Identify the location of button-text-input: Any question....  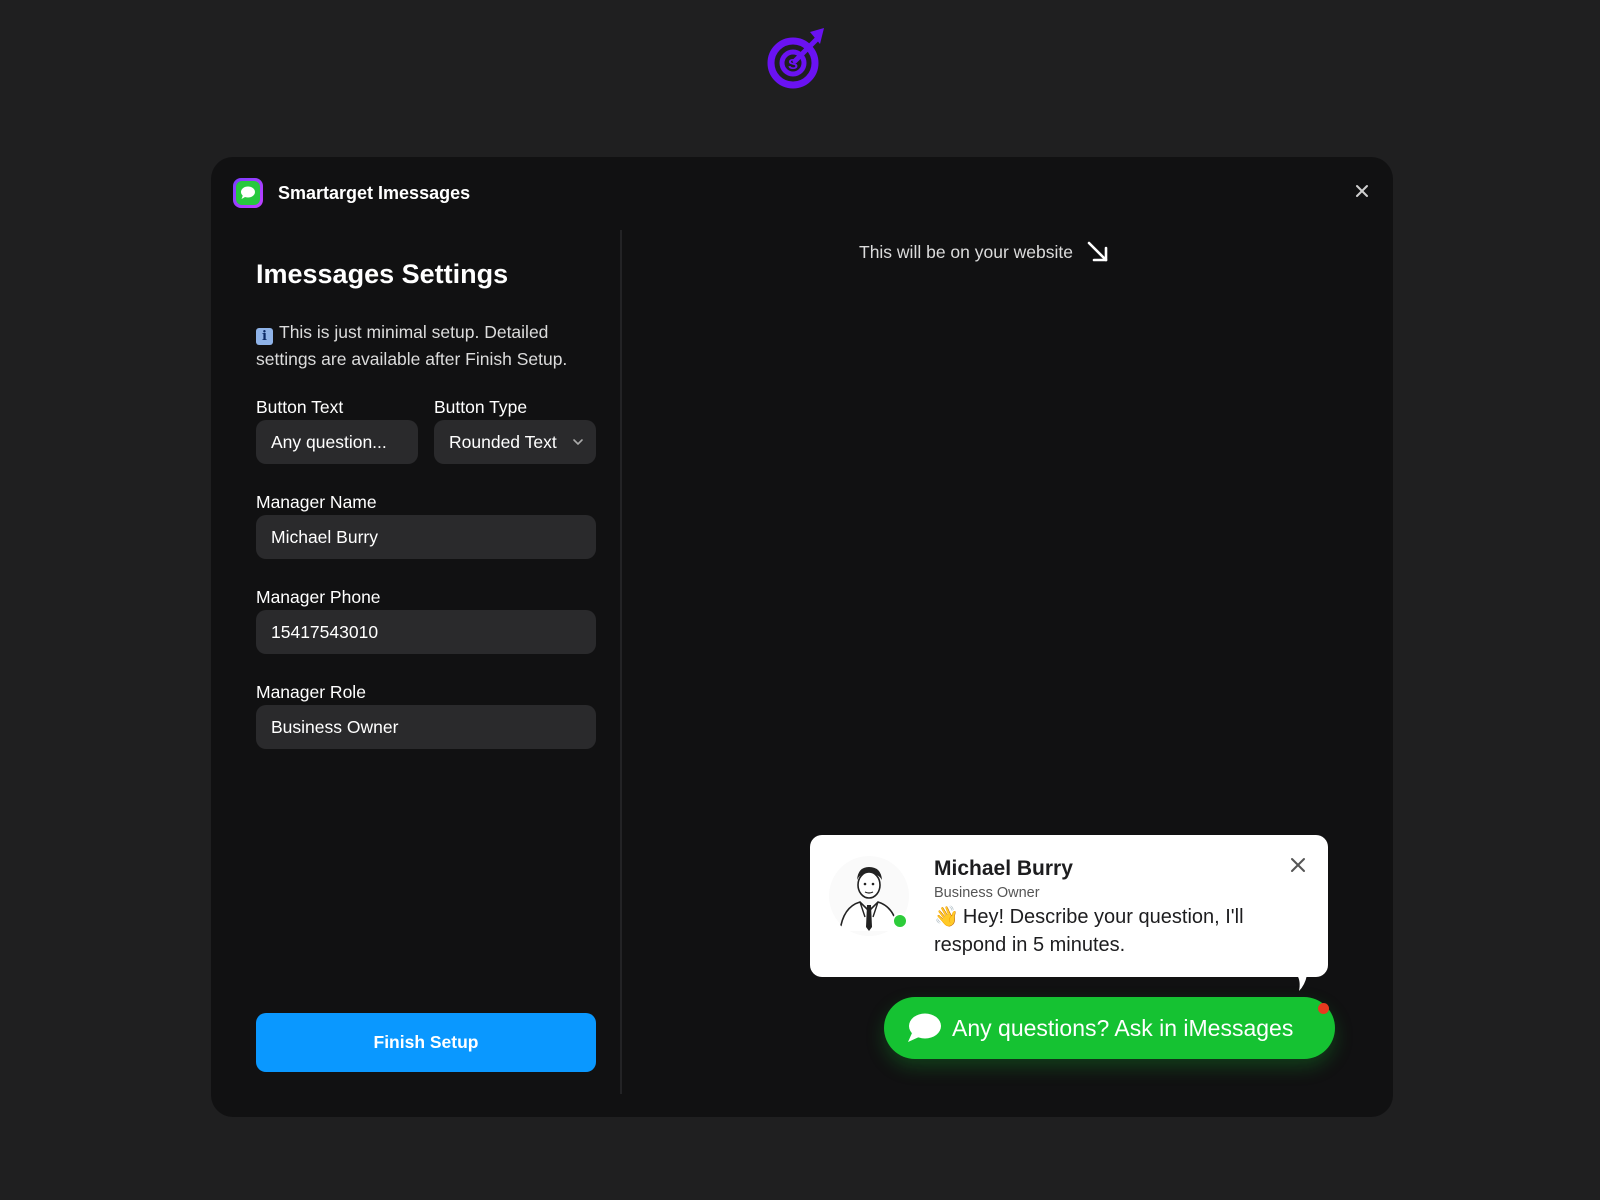
(337, 442).